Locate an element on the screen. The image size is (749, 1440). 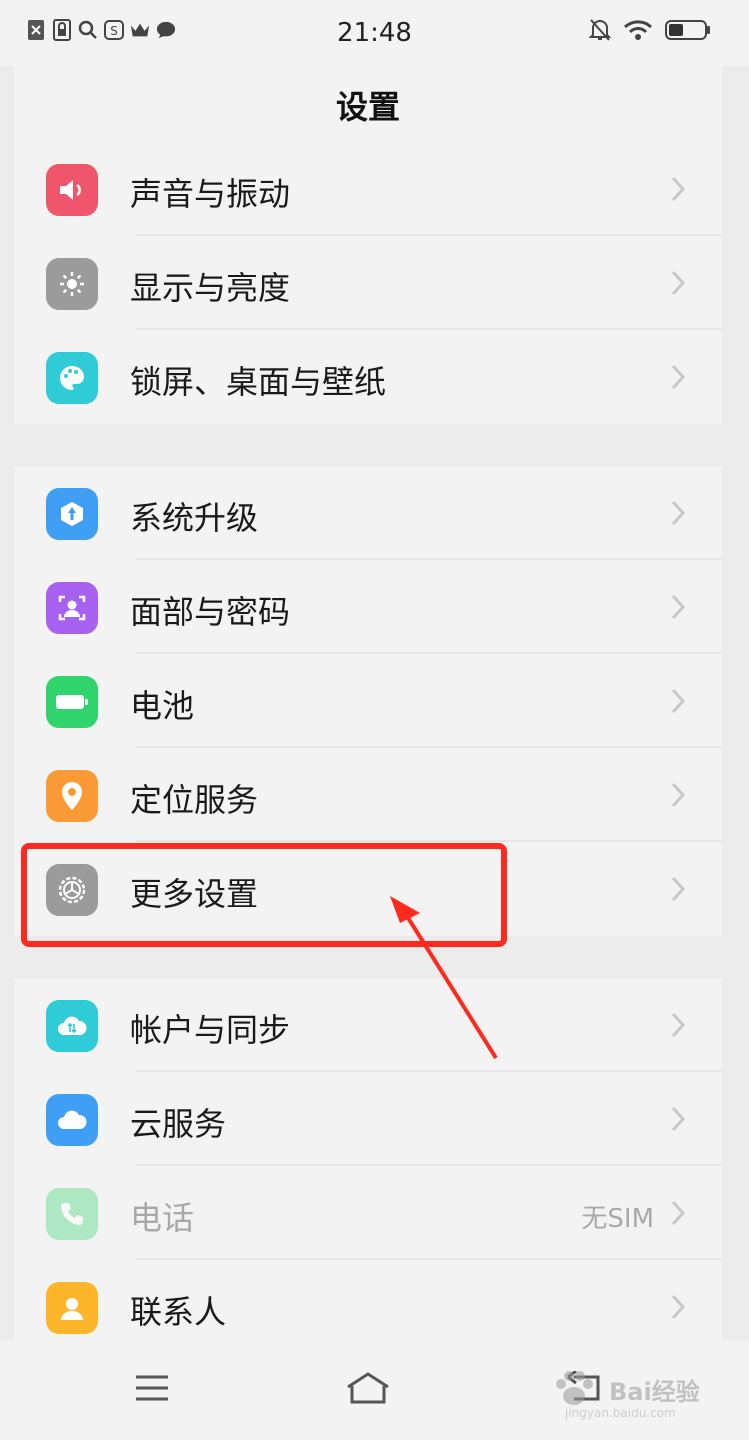
paw-logo-icon is located at coordinates (574, 1388).